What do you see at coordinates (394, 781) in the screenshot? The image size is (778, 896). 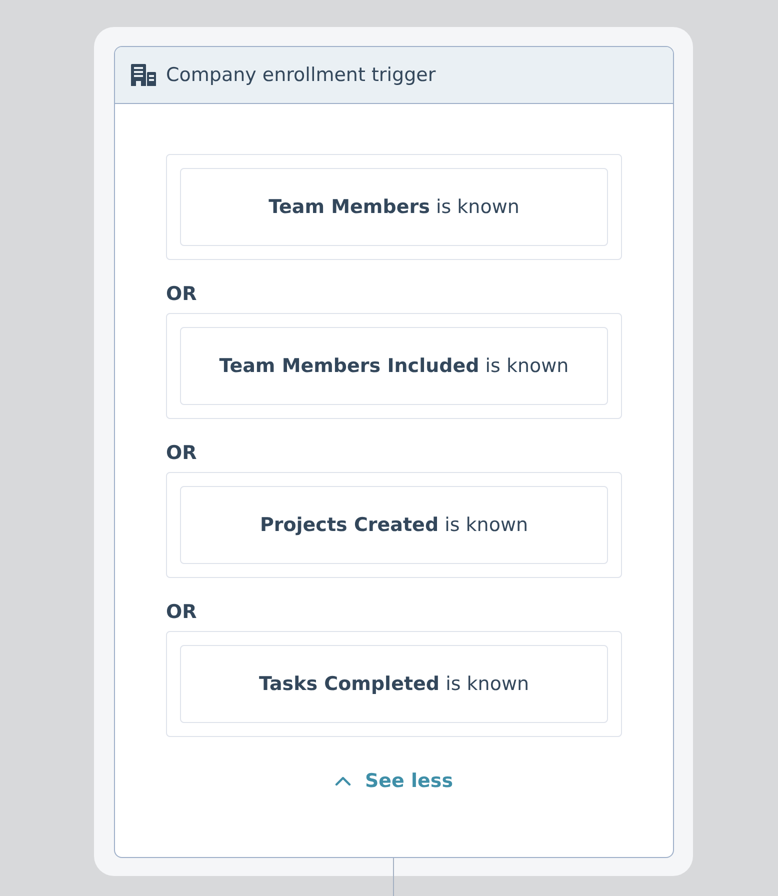 I see `see-less-button: See less` at bounding box center [394, 781].